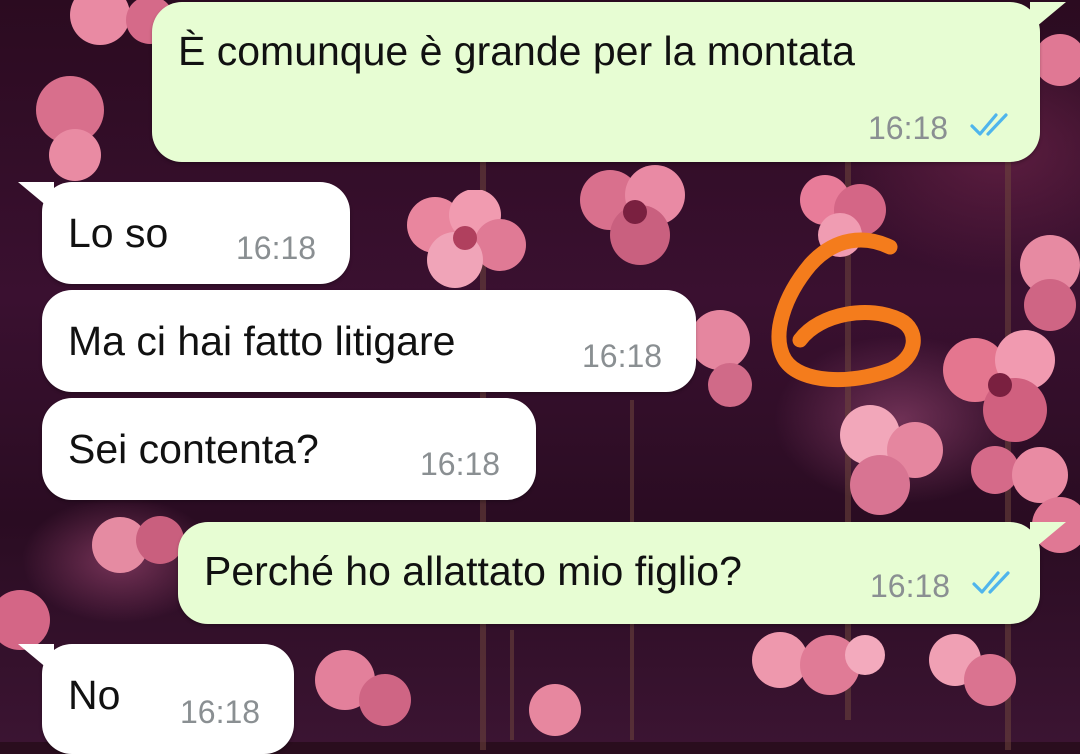 The width and height of the screenshot is (1080, 754). What do you see at coordinates (118, 233) in the screenshot?
I see `message-text: Lo so` at bounding box center [118, 233].